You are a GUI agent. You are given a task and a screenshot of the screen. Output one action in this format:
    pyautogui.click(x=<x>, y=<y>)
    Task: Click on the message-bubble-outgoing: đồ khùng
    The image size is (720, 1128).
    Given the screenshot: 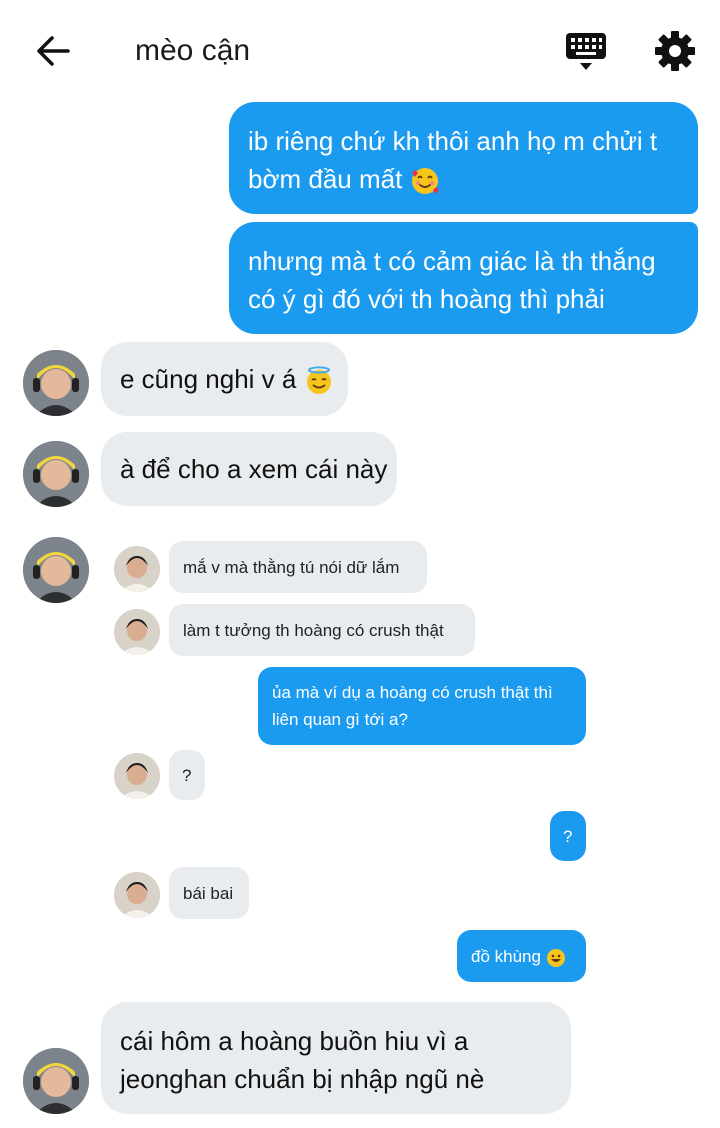 What is the action you would take?
    pyautogui.click(x=521, y=956)
    